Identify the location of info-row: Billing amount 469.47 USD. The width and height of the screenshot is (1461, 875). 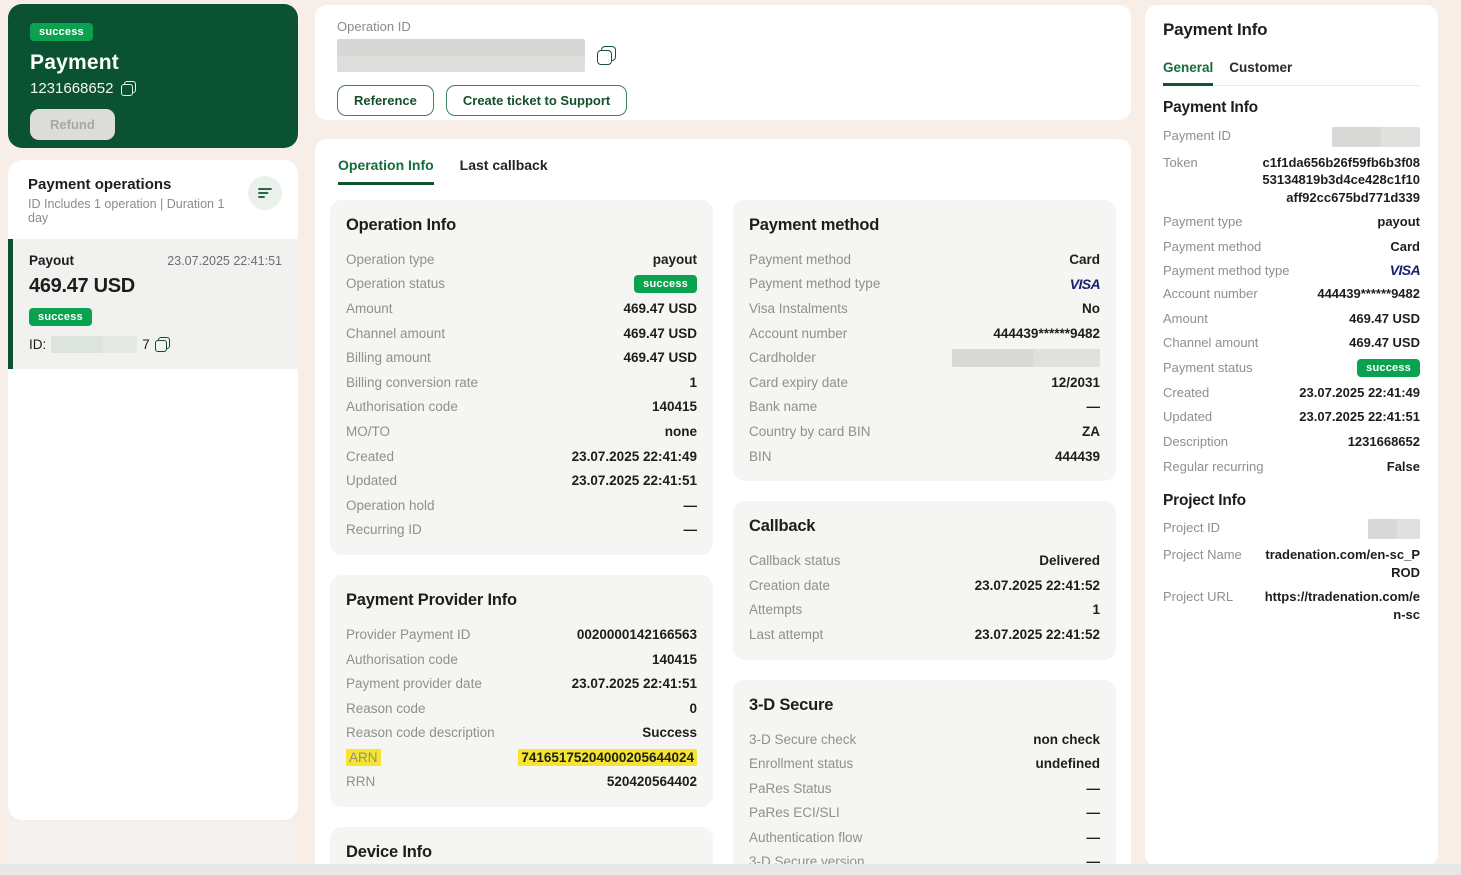
(521, 357).